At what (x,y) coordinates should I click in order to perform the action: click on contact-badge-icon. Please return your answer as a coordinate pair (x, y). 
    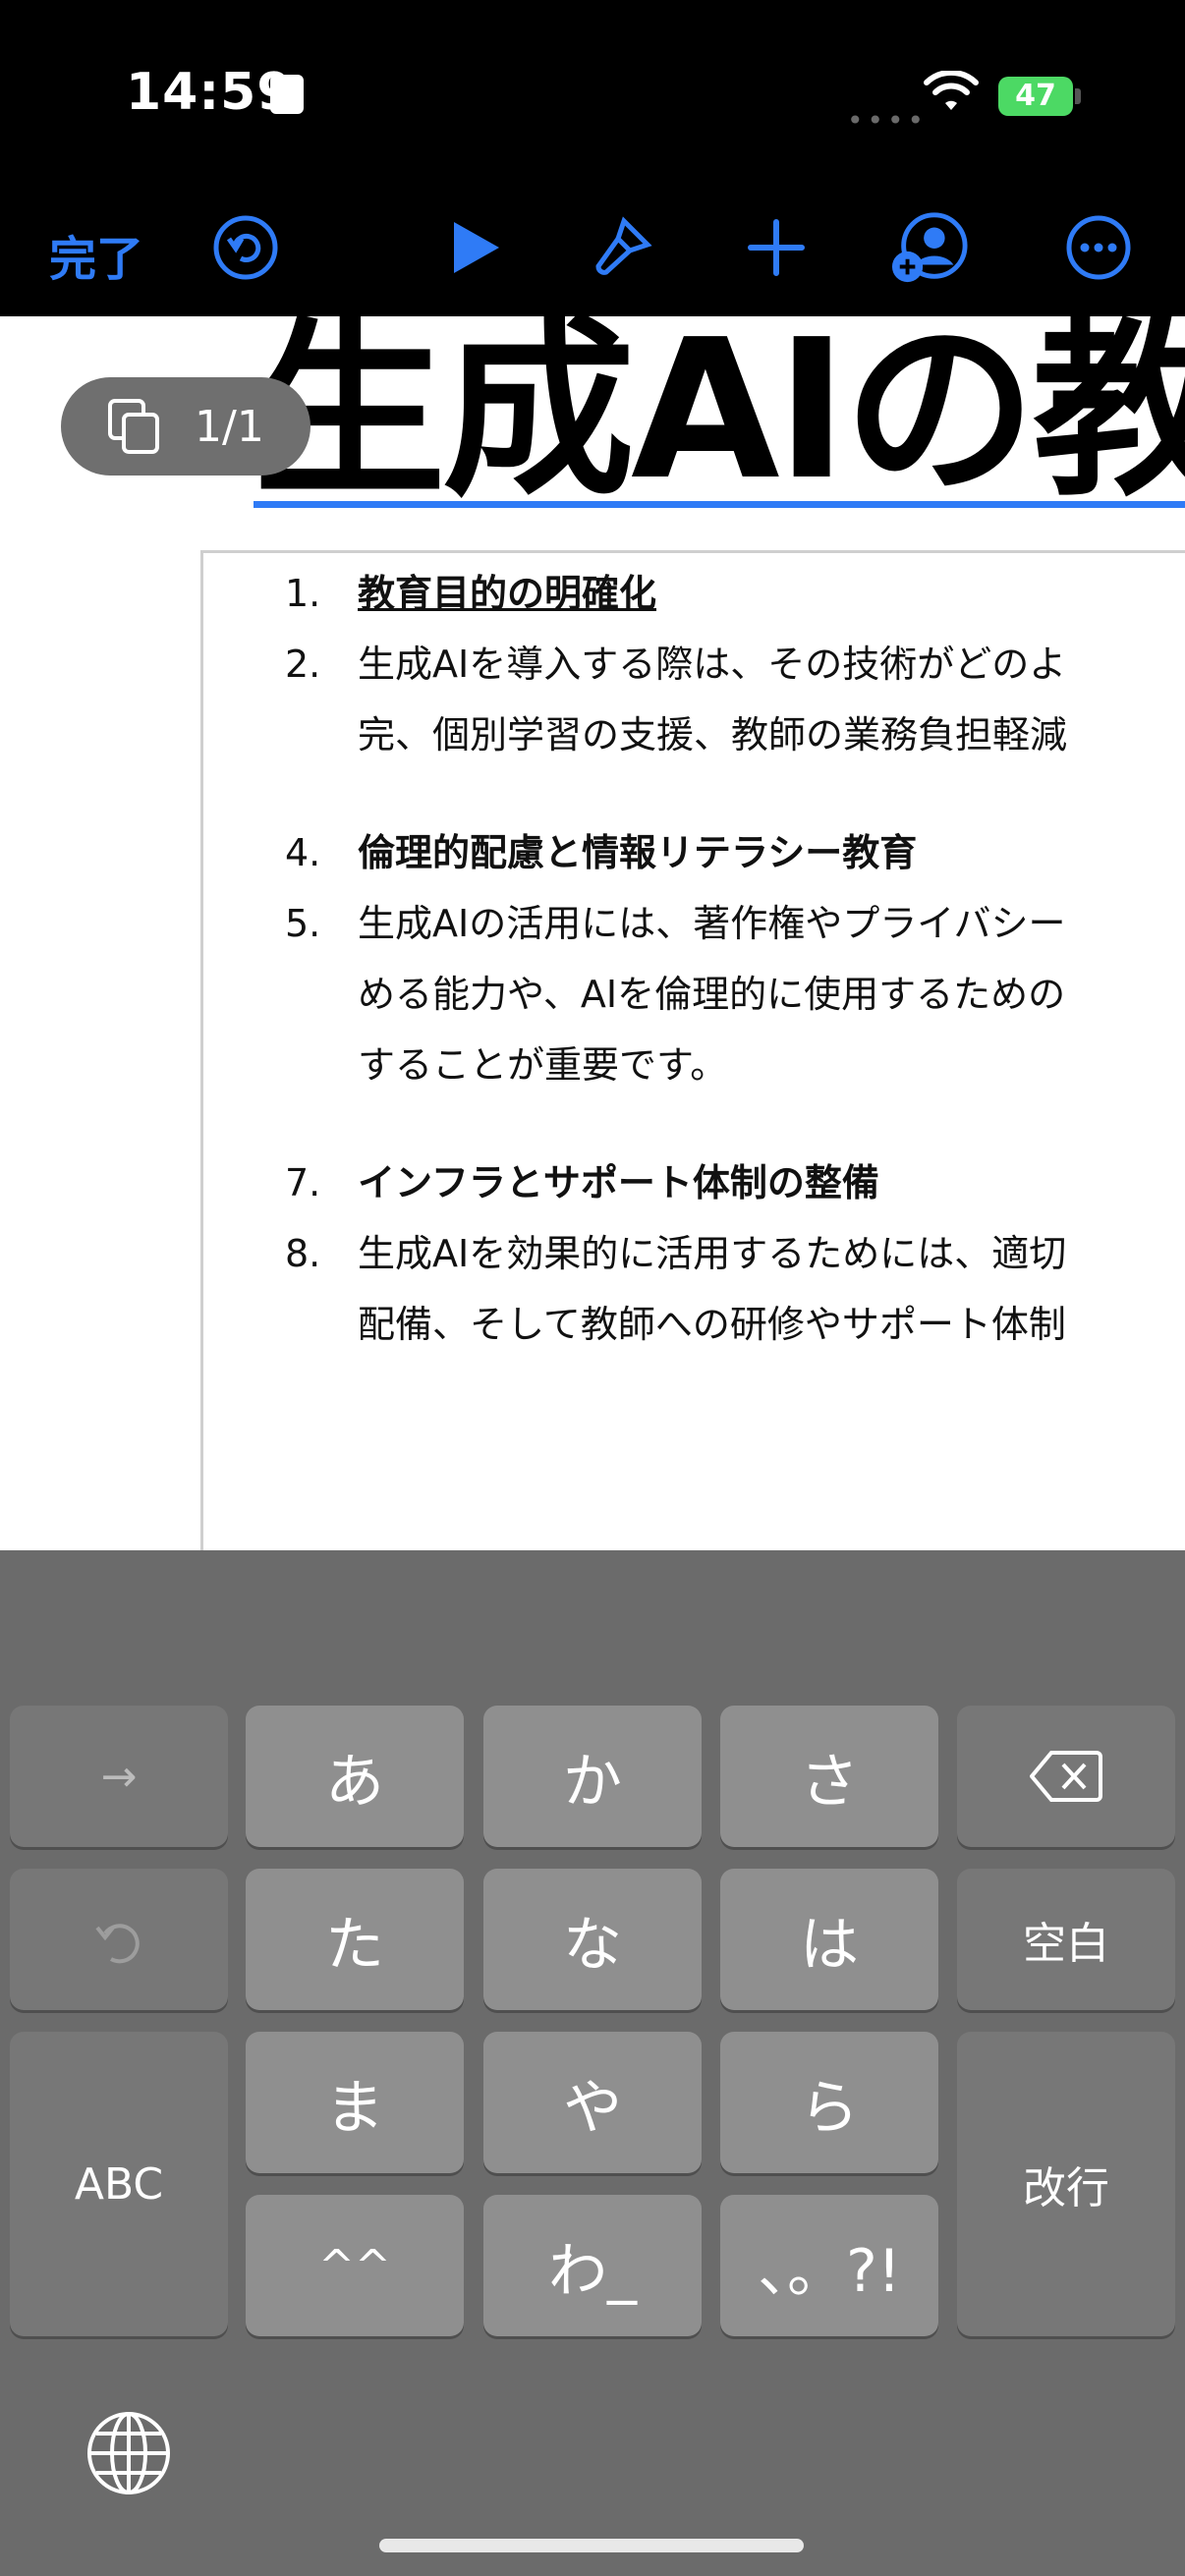
    Looking at the image, I should click on (287, 94).